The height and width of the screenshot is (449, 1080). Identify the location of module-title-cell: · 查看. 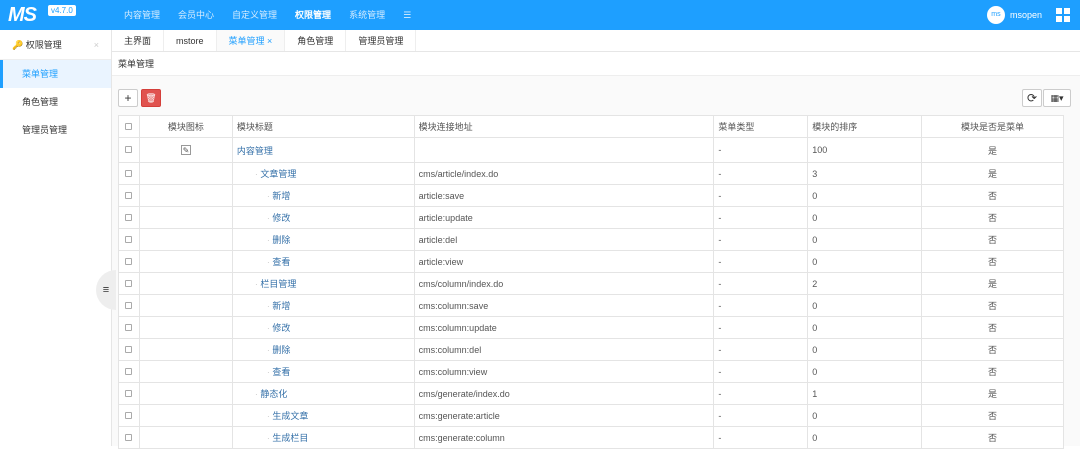
(323, 261).